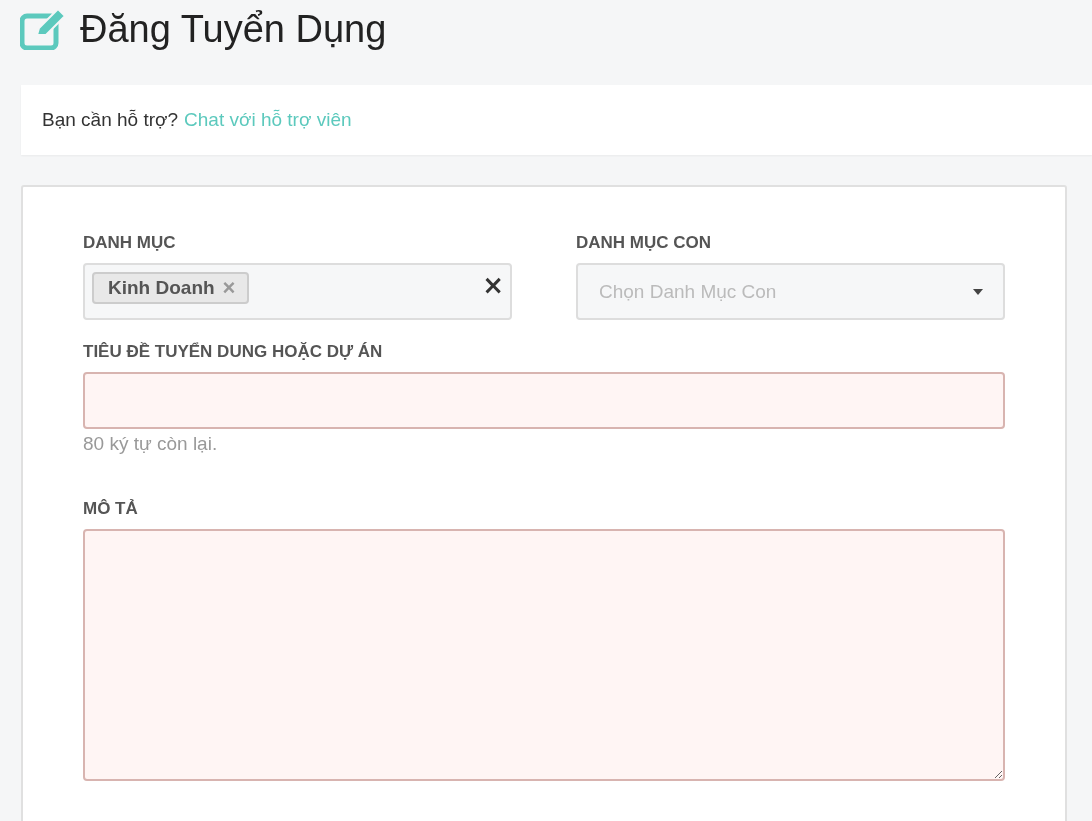 This screenshot has height=821, width=1092. What do you see at coordinates (297, 291) in the screenshot?
I see `category-select: Kinh Doanh × ×` at bounding box center [297, 291].